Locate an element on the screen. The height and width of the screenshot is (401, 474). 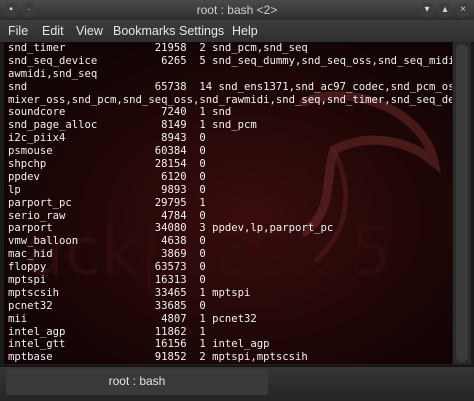
terminal-line: vmw_balloon 4638 0 is located at coordinates (107, 241).